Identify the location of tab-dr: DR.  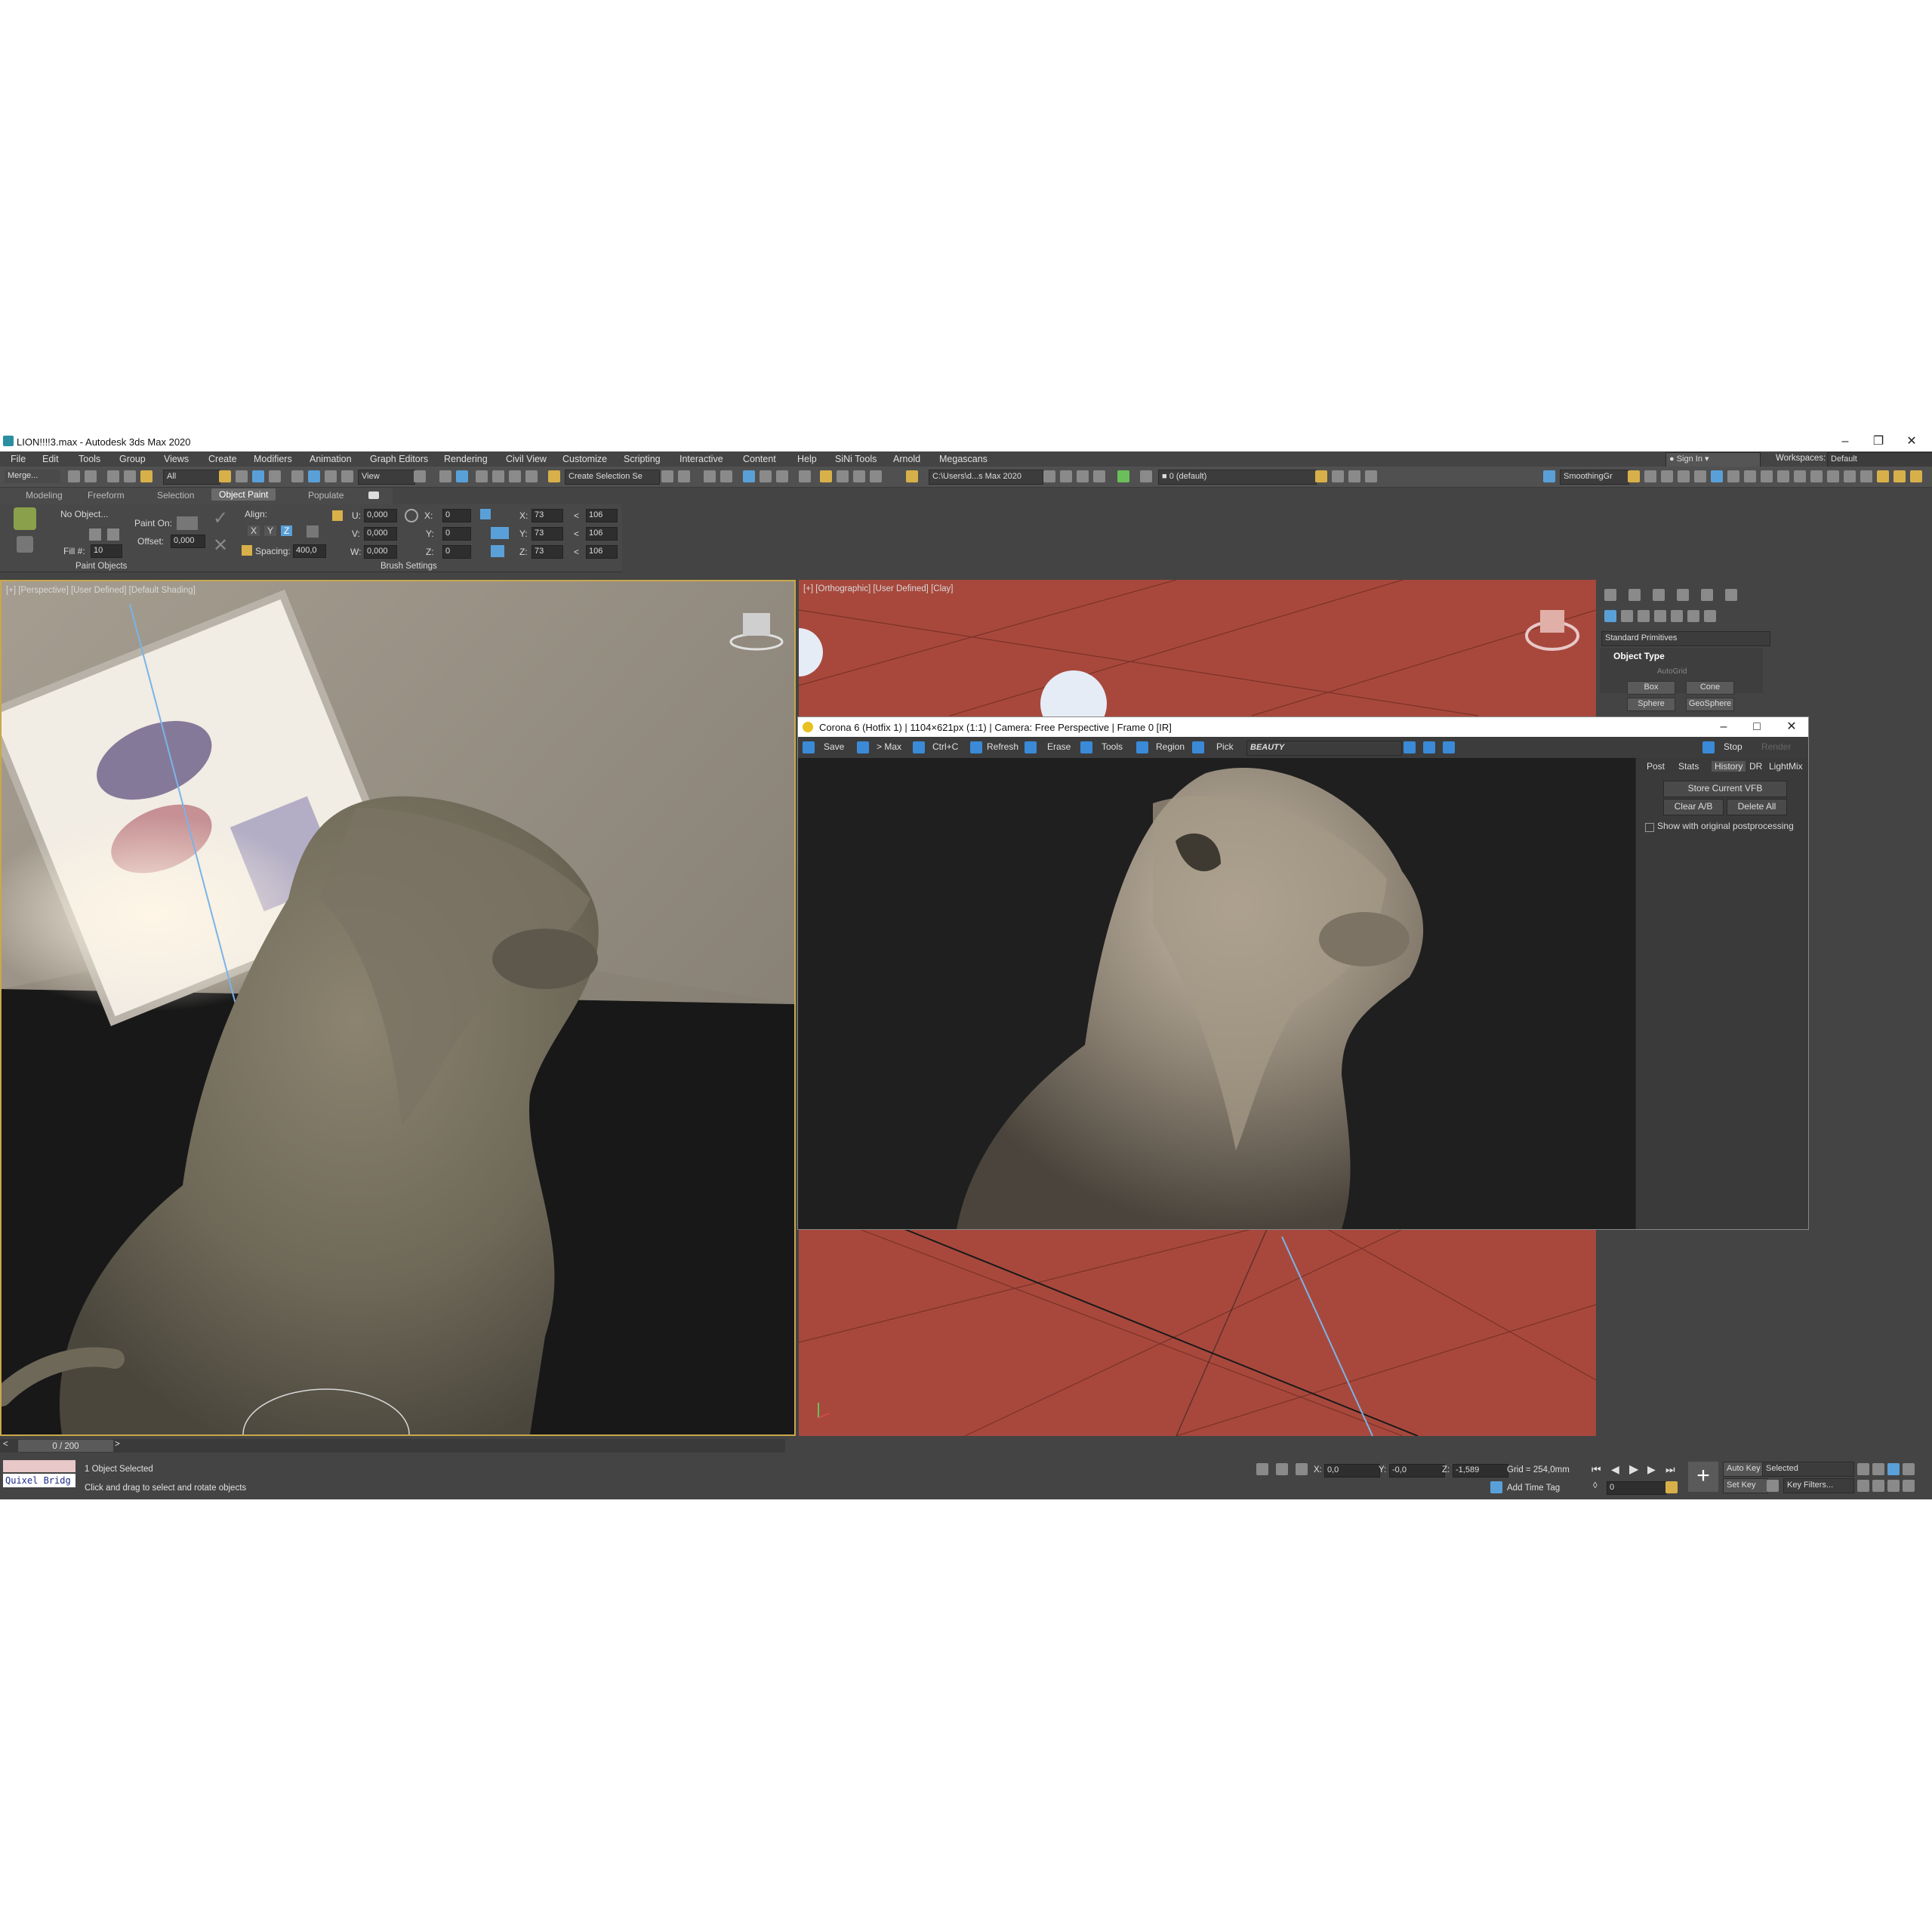
(1755, 766).